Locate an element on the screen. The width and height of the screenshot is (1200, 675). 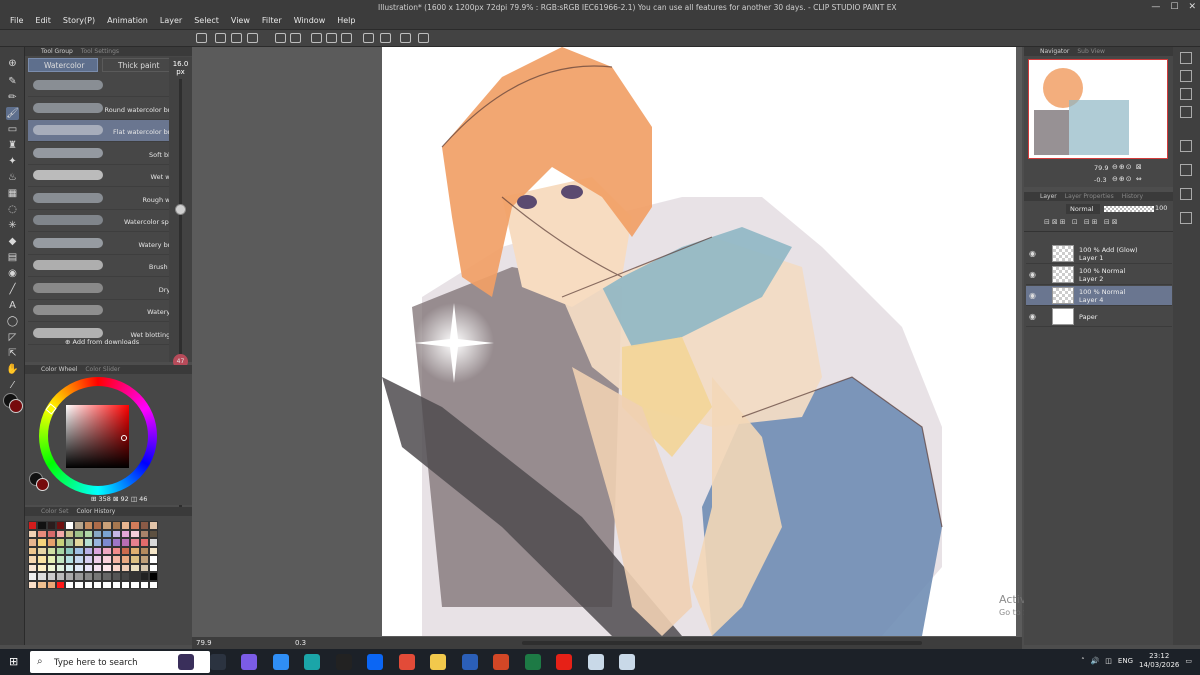
line-tool-icon: ╱ is located at coordinates (12, 289).